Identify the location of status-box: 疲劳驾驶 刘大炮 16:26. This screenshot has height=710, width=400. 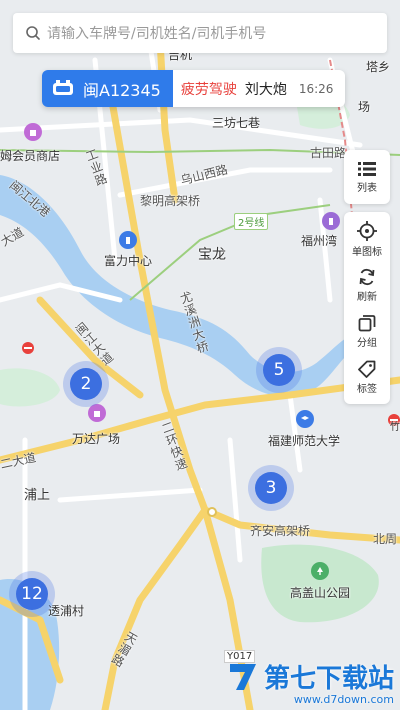
(259, 88).